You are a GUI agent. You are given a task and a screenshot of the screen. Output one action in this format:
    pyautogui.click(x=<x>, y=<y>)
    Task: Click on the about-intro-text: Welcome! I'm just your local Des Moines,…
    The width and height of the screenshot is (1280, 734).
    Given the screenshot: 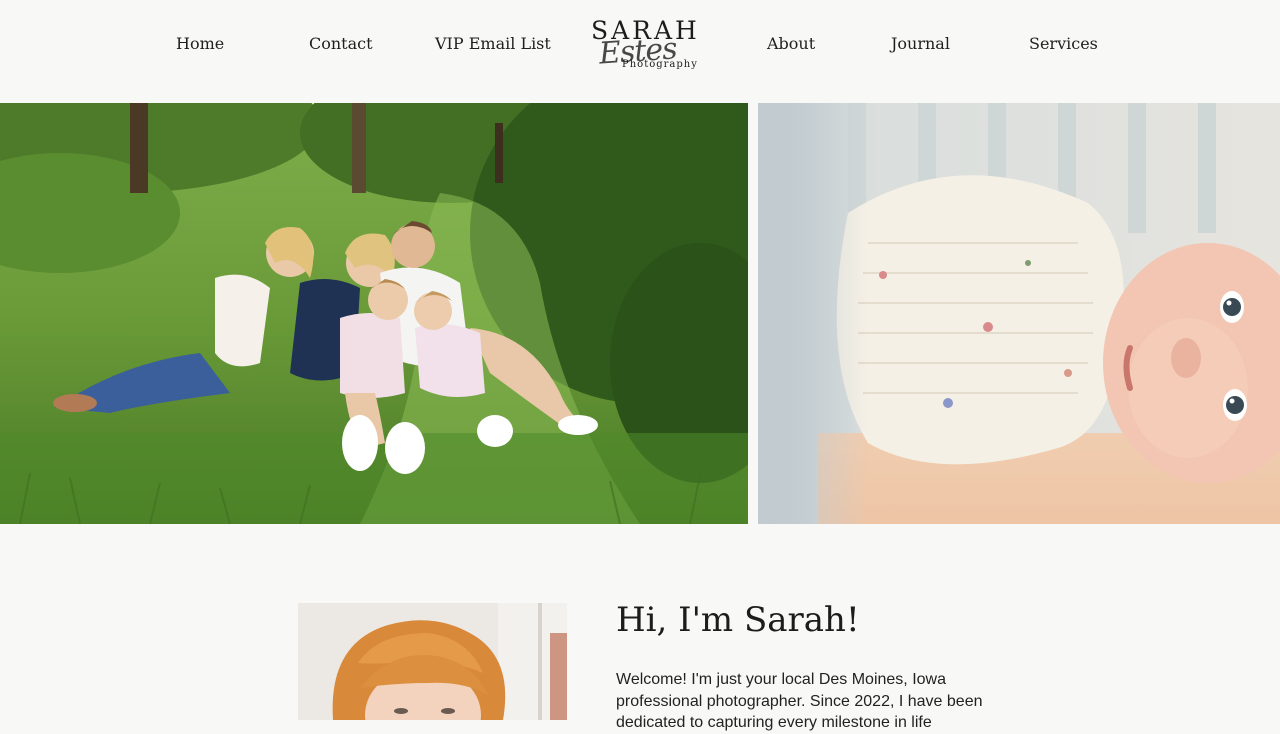 What is the action you would take?
    pyautogui.click(x=799, y=701)
    